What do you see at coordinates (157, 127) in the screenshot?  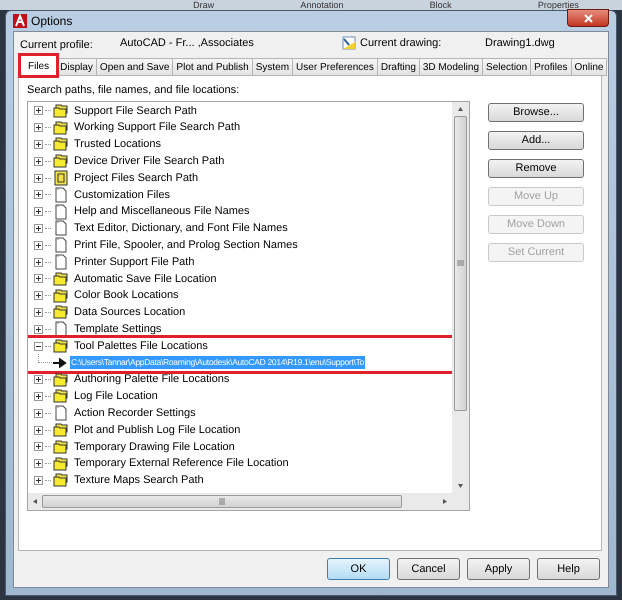 I see `tree-item: Working Support File Search Path` at bounding box center [157, 127].